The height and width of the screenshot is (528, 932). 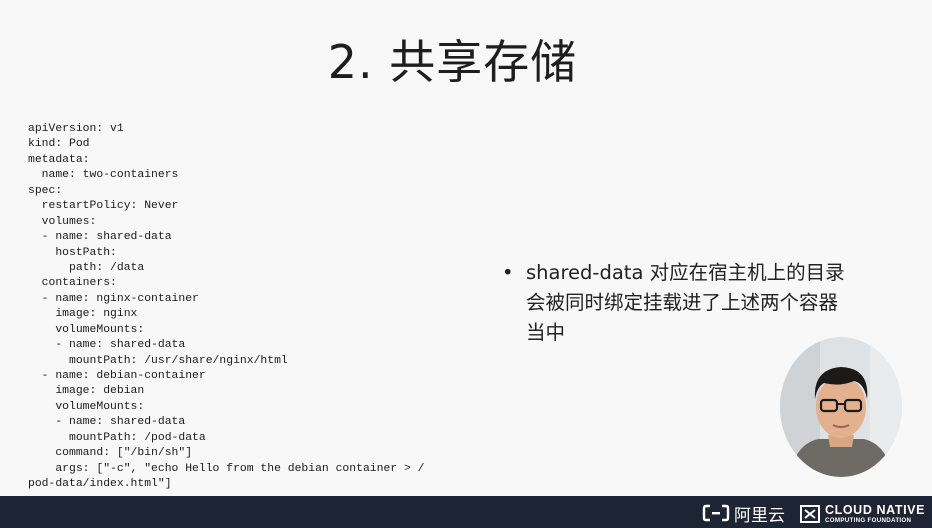 I want to click on presenter-illustration, so click(x=841, y=407).